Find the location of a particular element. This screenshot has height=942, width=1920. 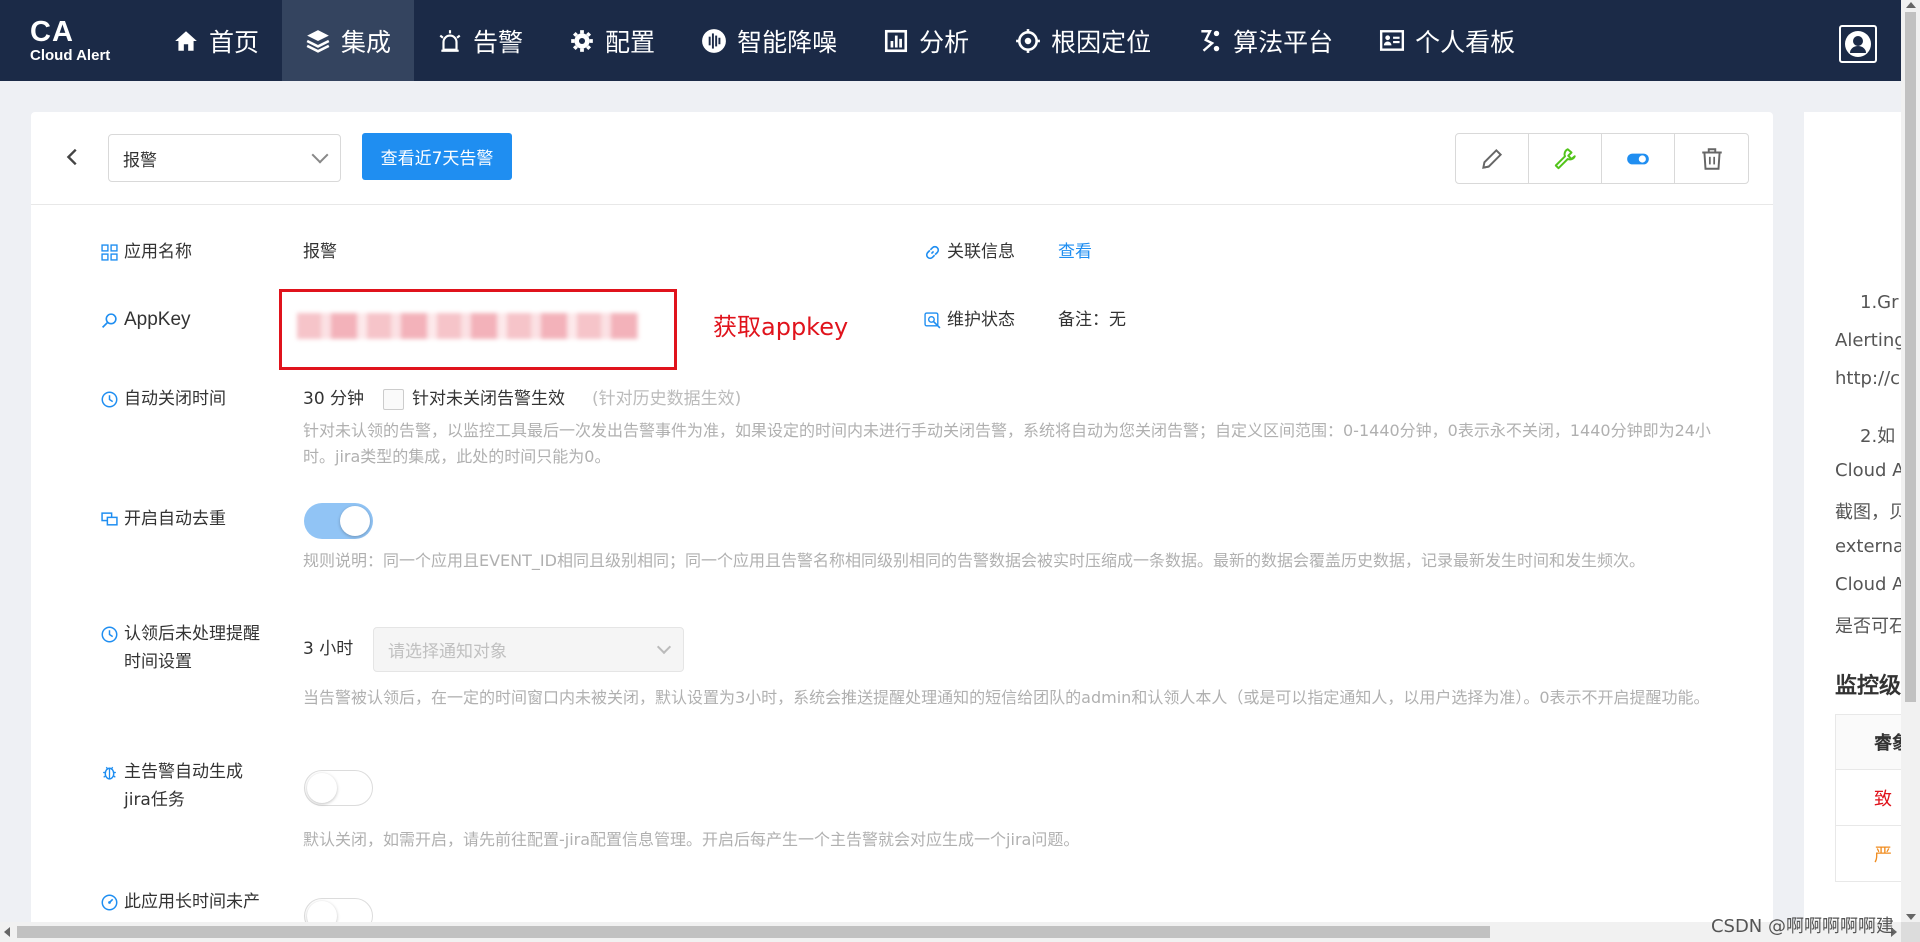

maintenance-status-label: 维护状态 is located at coordinates (969, 320).